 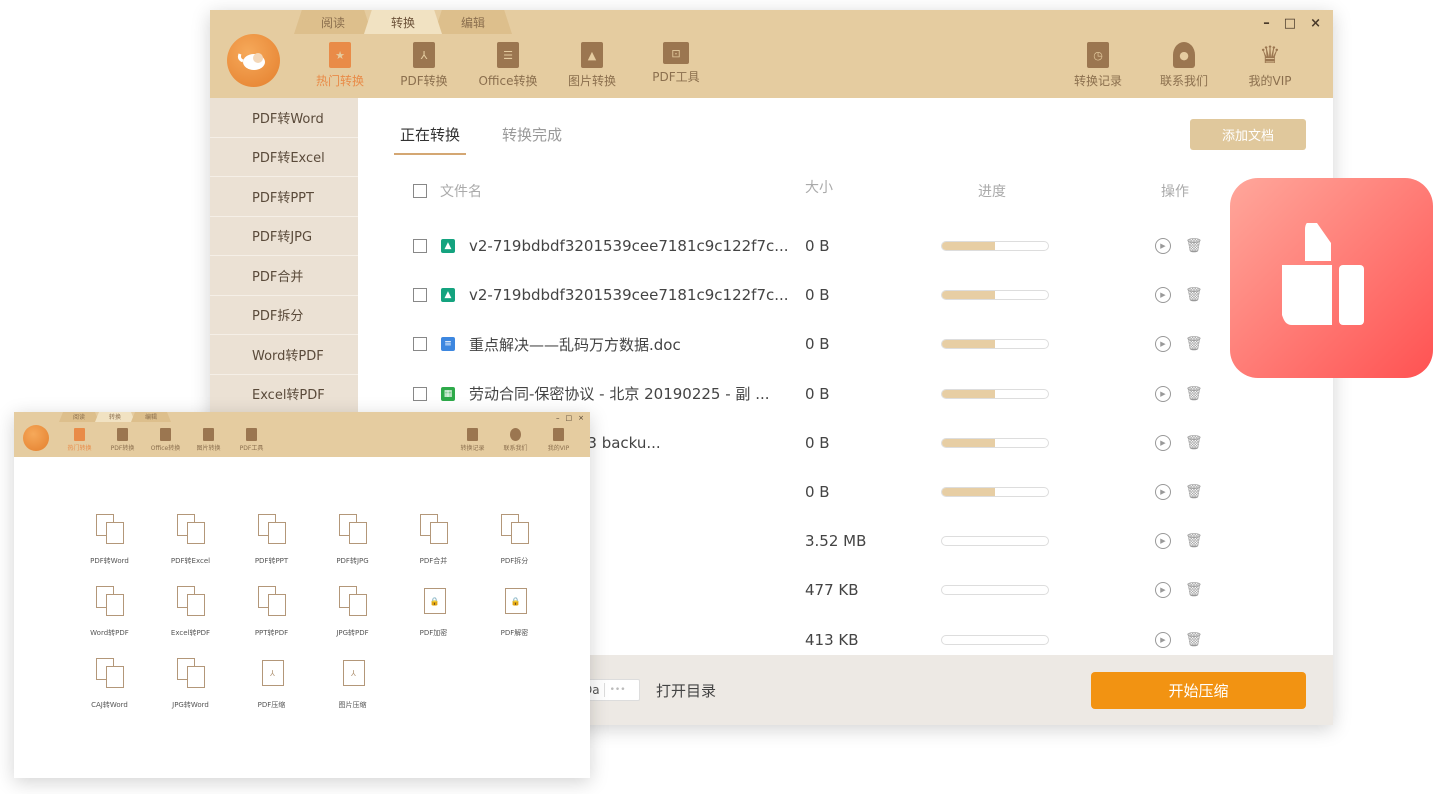 What do you see at coordinates (558, 418) in the screenshot?
I see `mini-minimize-button: –` at bounding box center [558, 418].